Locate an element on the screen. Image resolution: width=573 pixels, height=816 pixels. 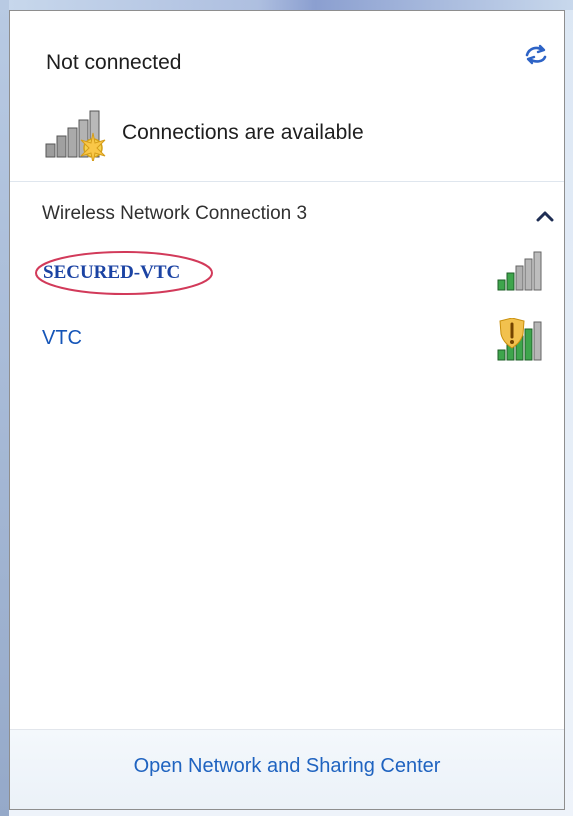
signal-strength-shield-icon is located at coordinates (519, 339).